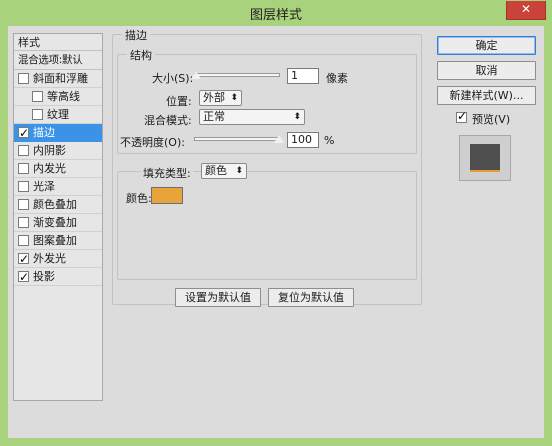  I want to click on style-item-label: 外发光, so click(49, 258).